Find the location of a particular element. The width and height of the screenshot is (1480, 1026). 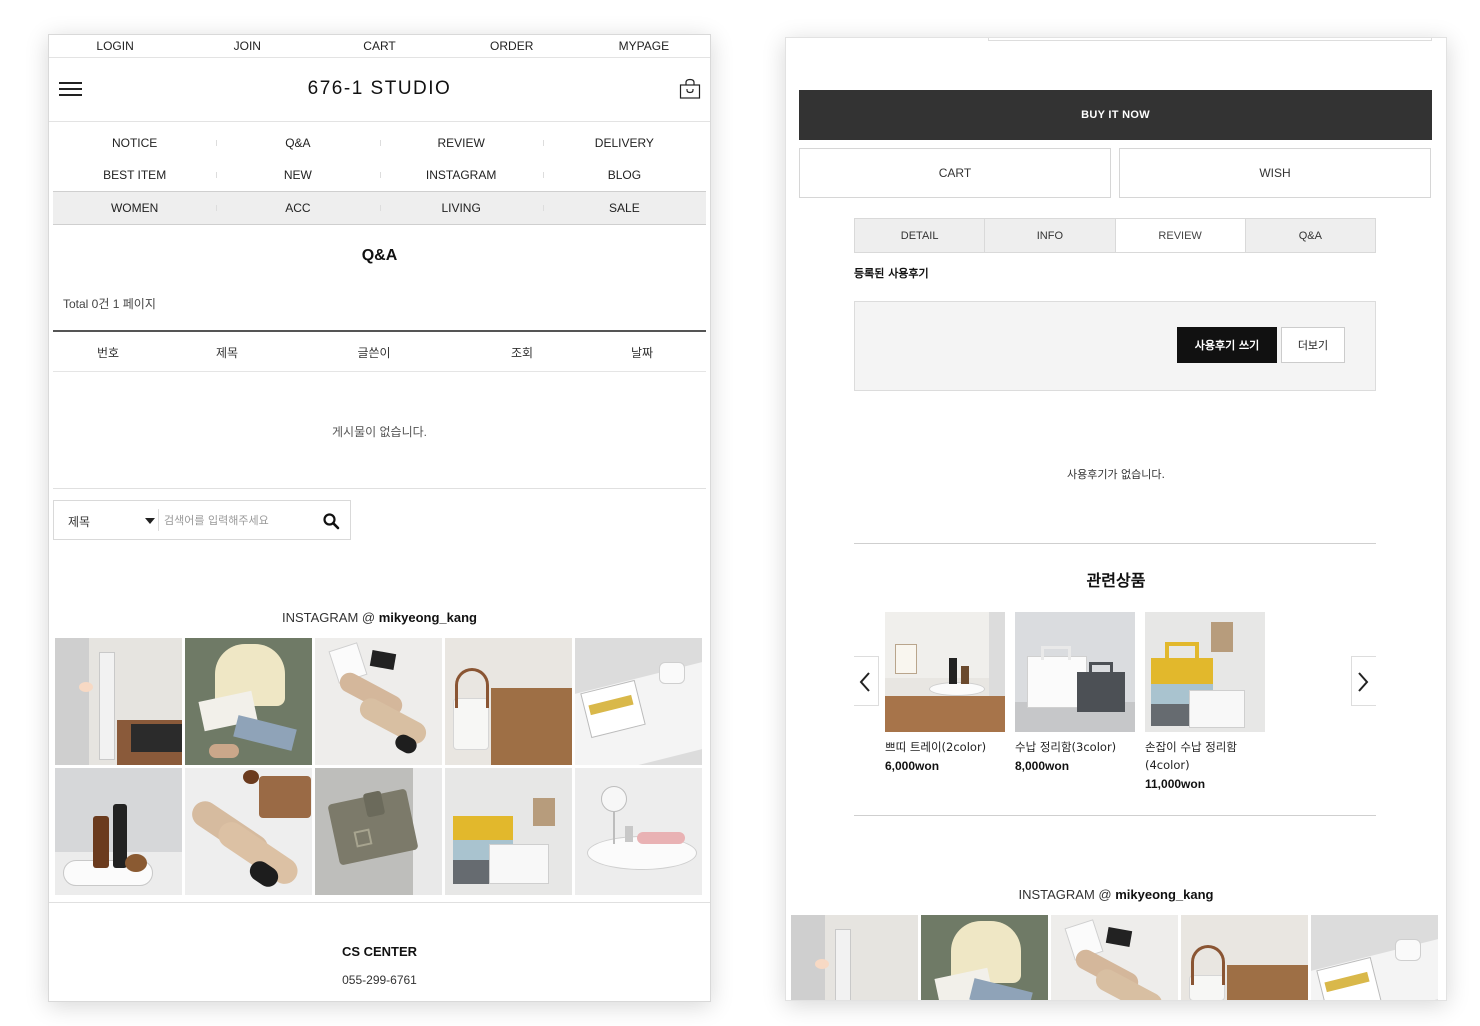

empty-review-message: 사용후기가 없습니다. is located at coordinates (1116, 474).